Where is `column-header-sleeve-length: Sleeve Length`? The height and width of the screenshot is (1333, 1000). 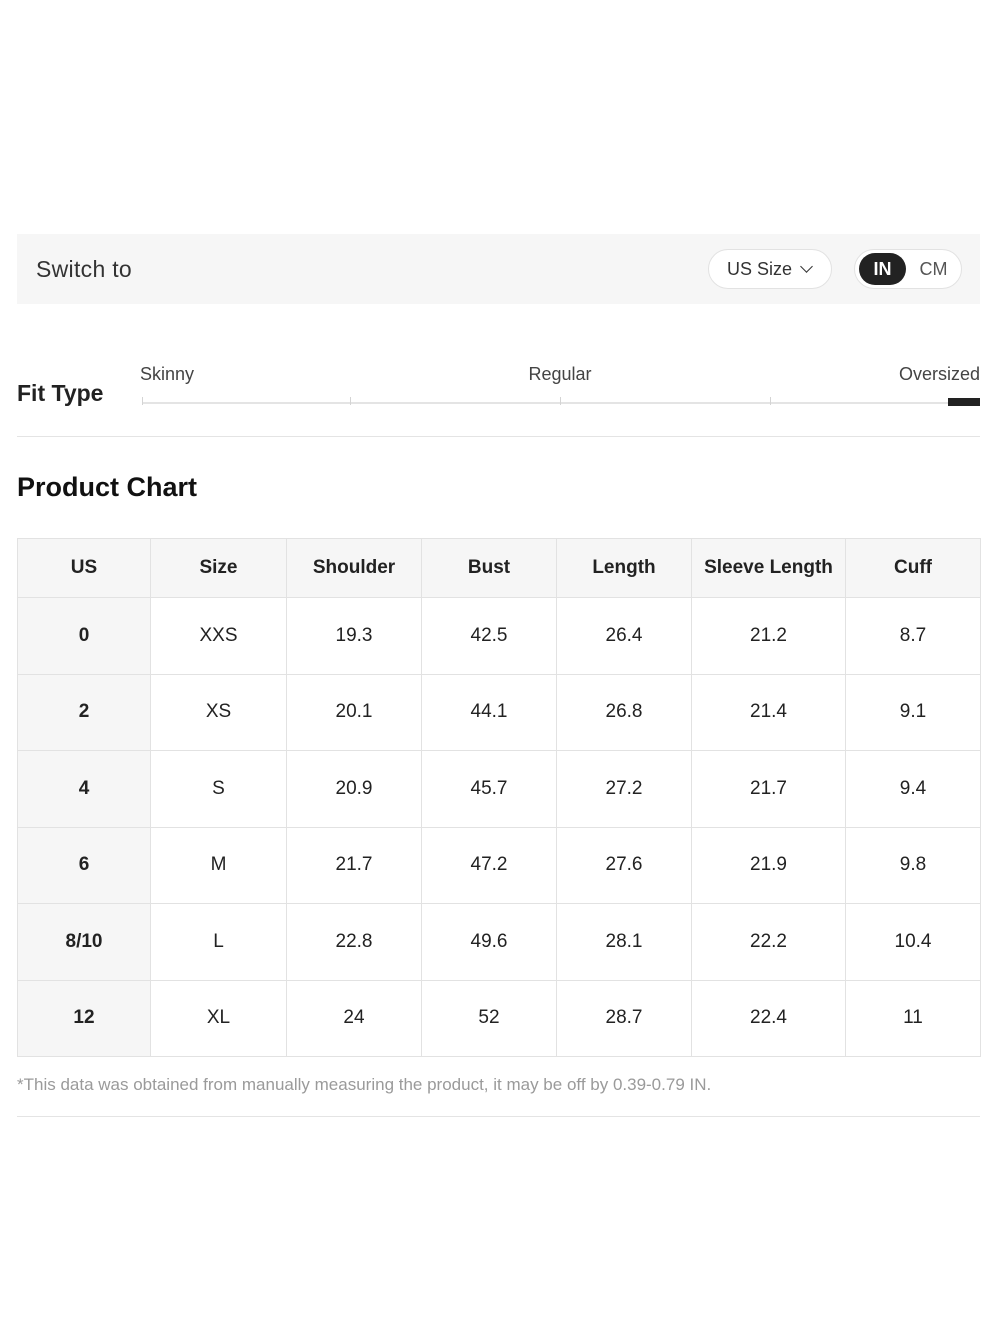 column-header-sleeve-length: Sleeve Length is located at coordinates (768, 568).